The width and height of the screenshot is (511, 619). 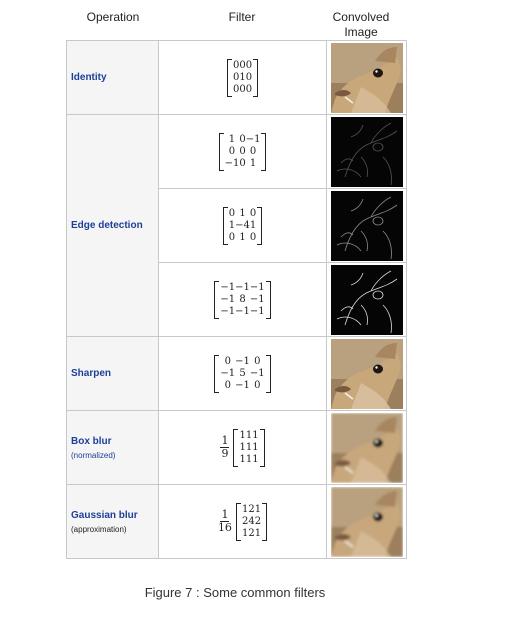 I want to click on kernel-matrix: 111111111, so click(x=249, y=447).